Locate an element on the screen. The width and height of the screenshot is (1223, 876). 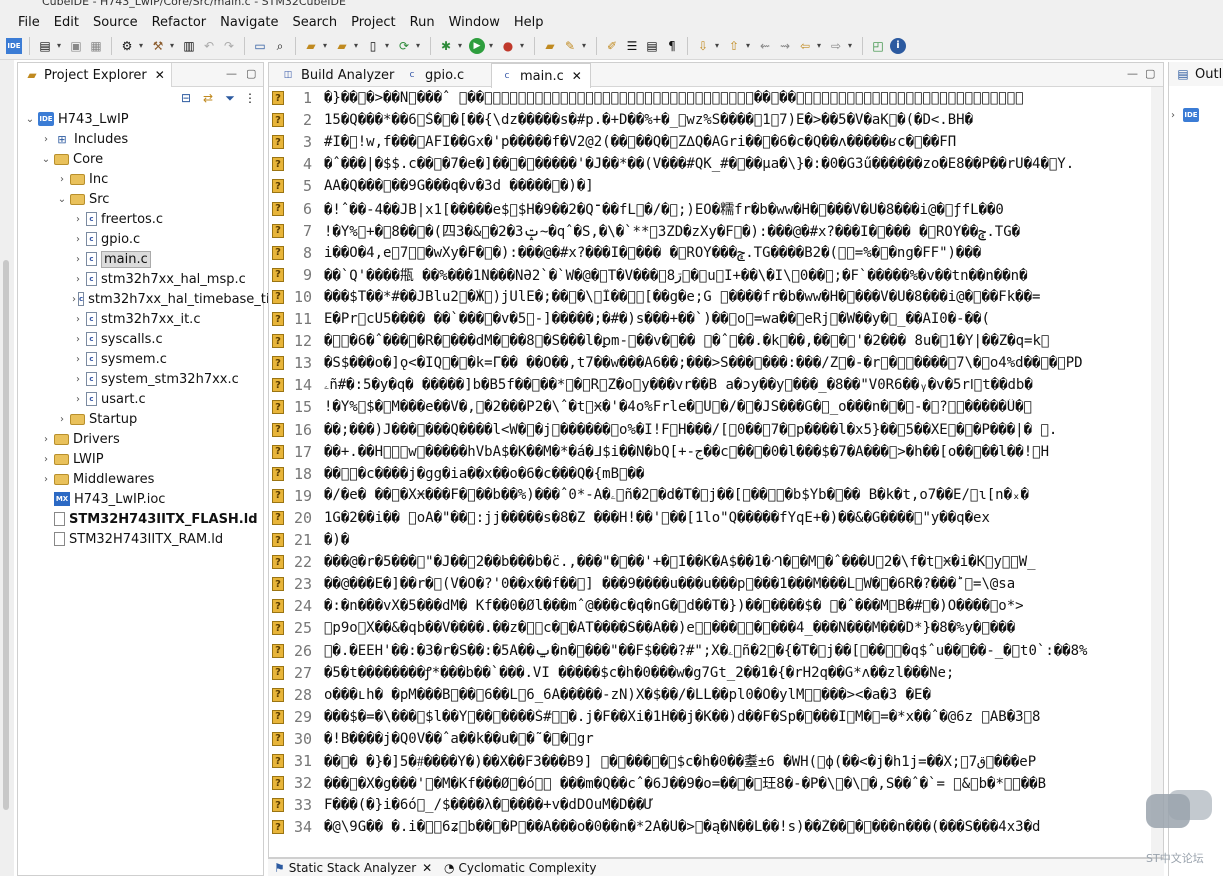
code-line: ? 30 �!B����j�Q0V��ˆa��k��u� �˜� � gr is located at coordinates (716, 739).